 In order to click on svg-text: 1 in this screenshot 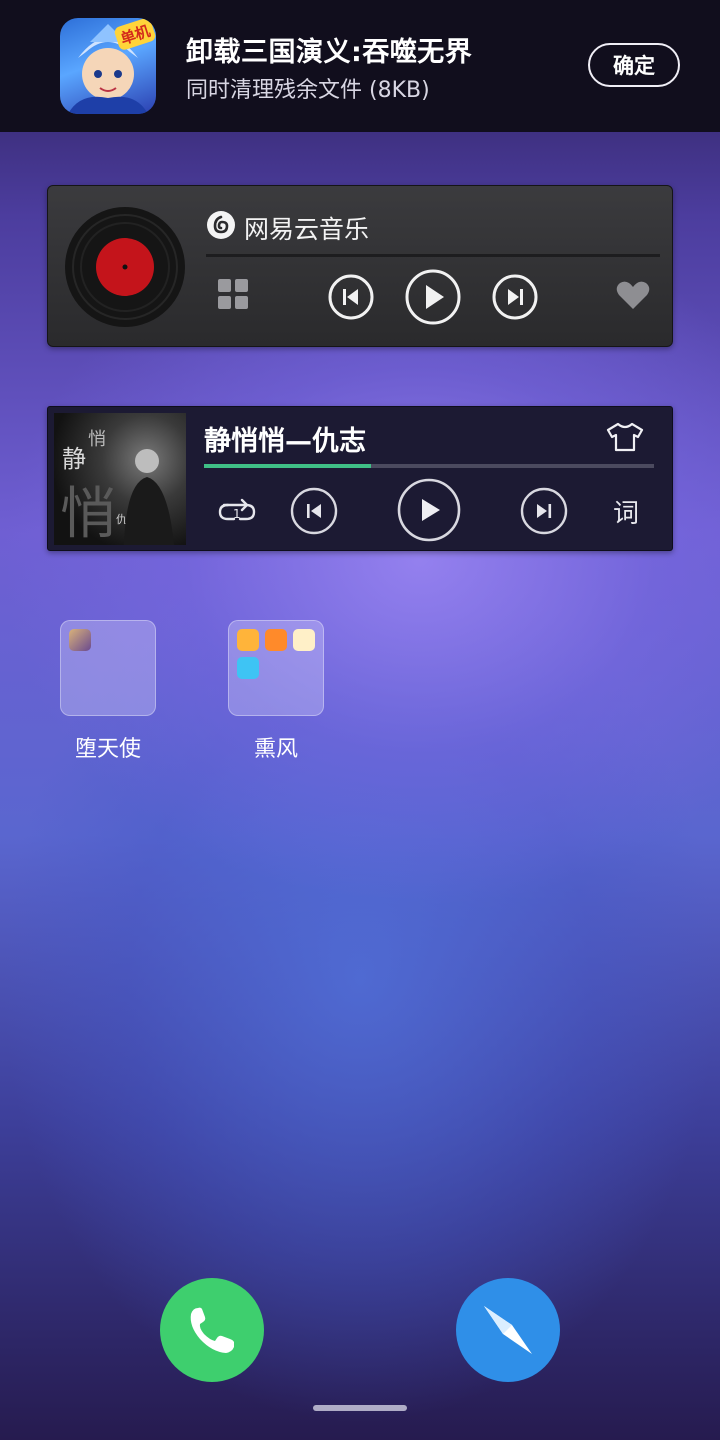, I will do `click(237, 514)`.